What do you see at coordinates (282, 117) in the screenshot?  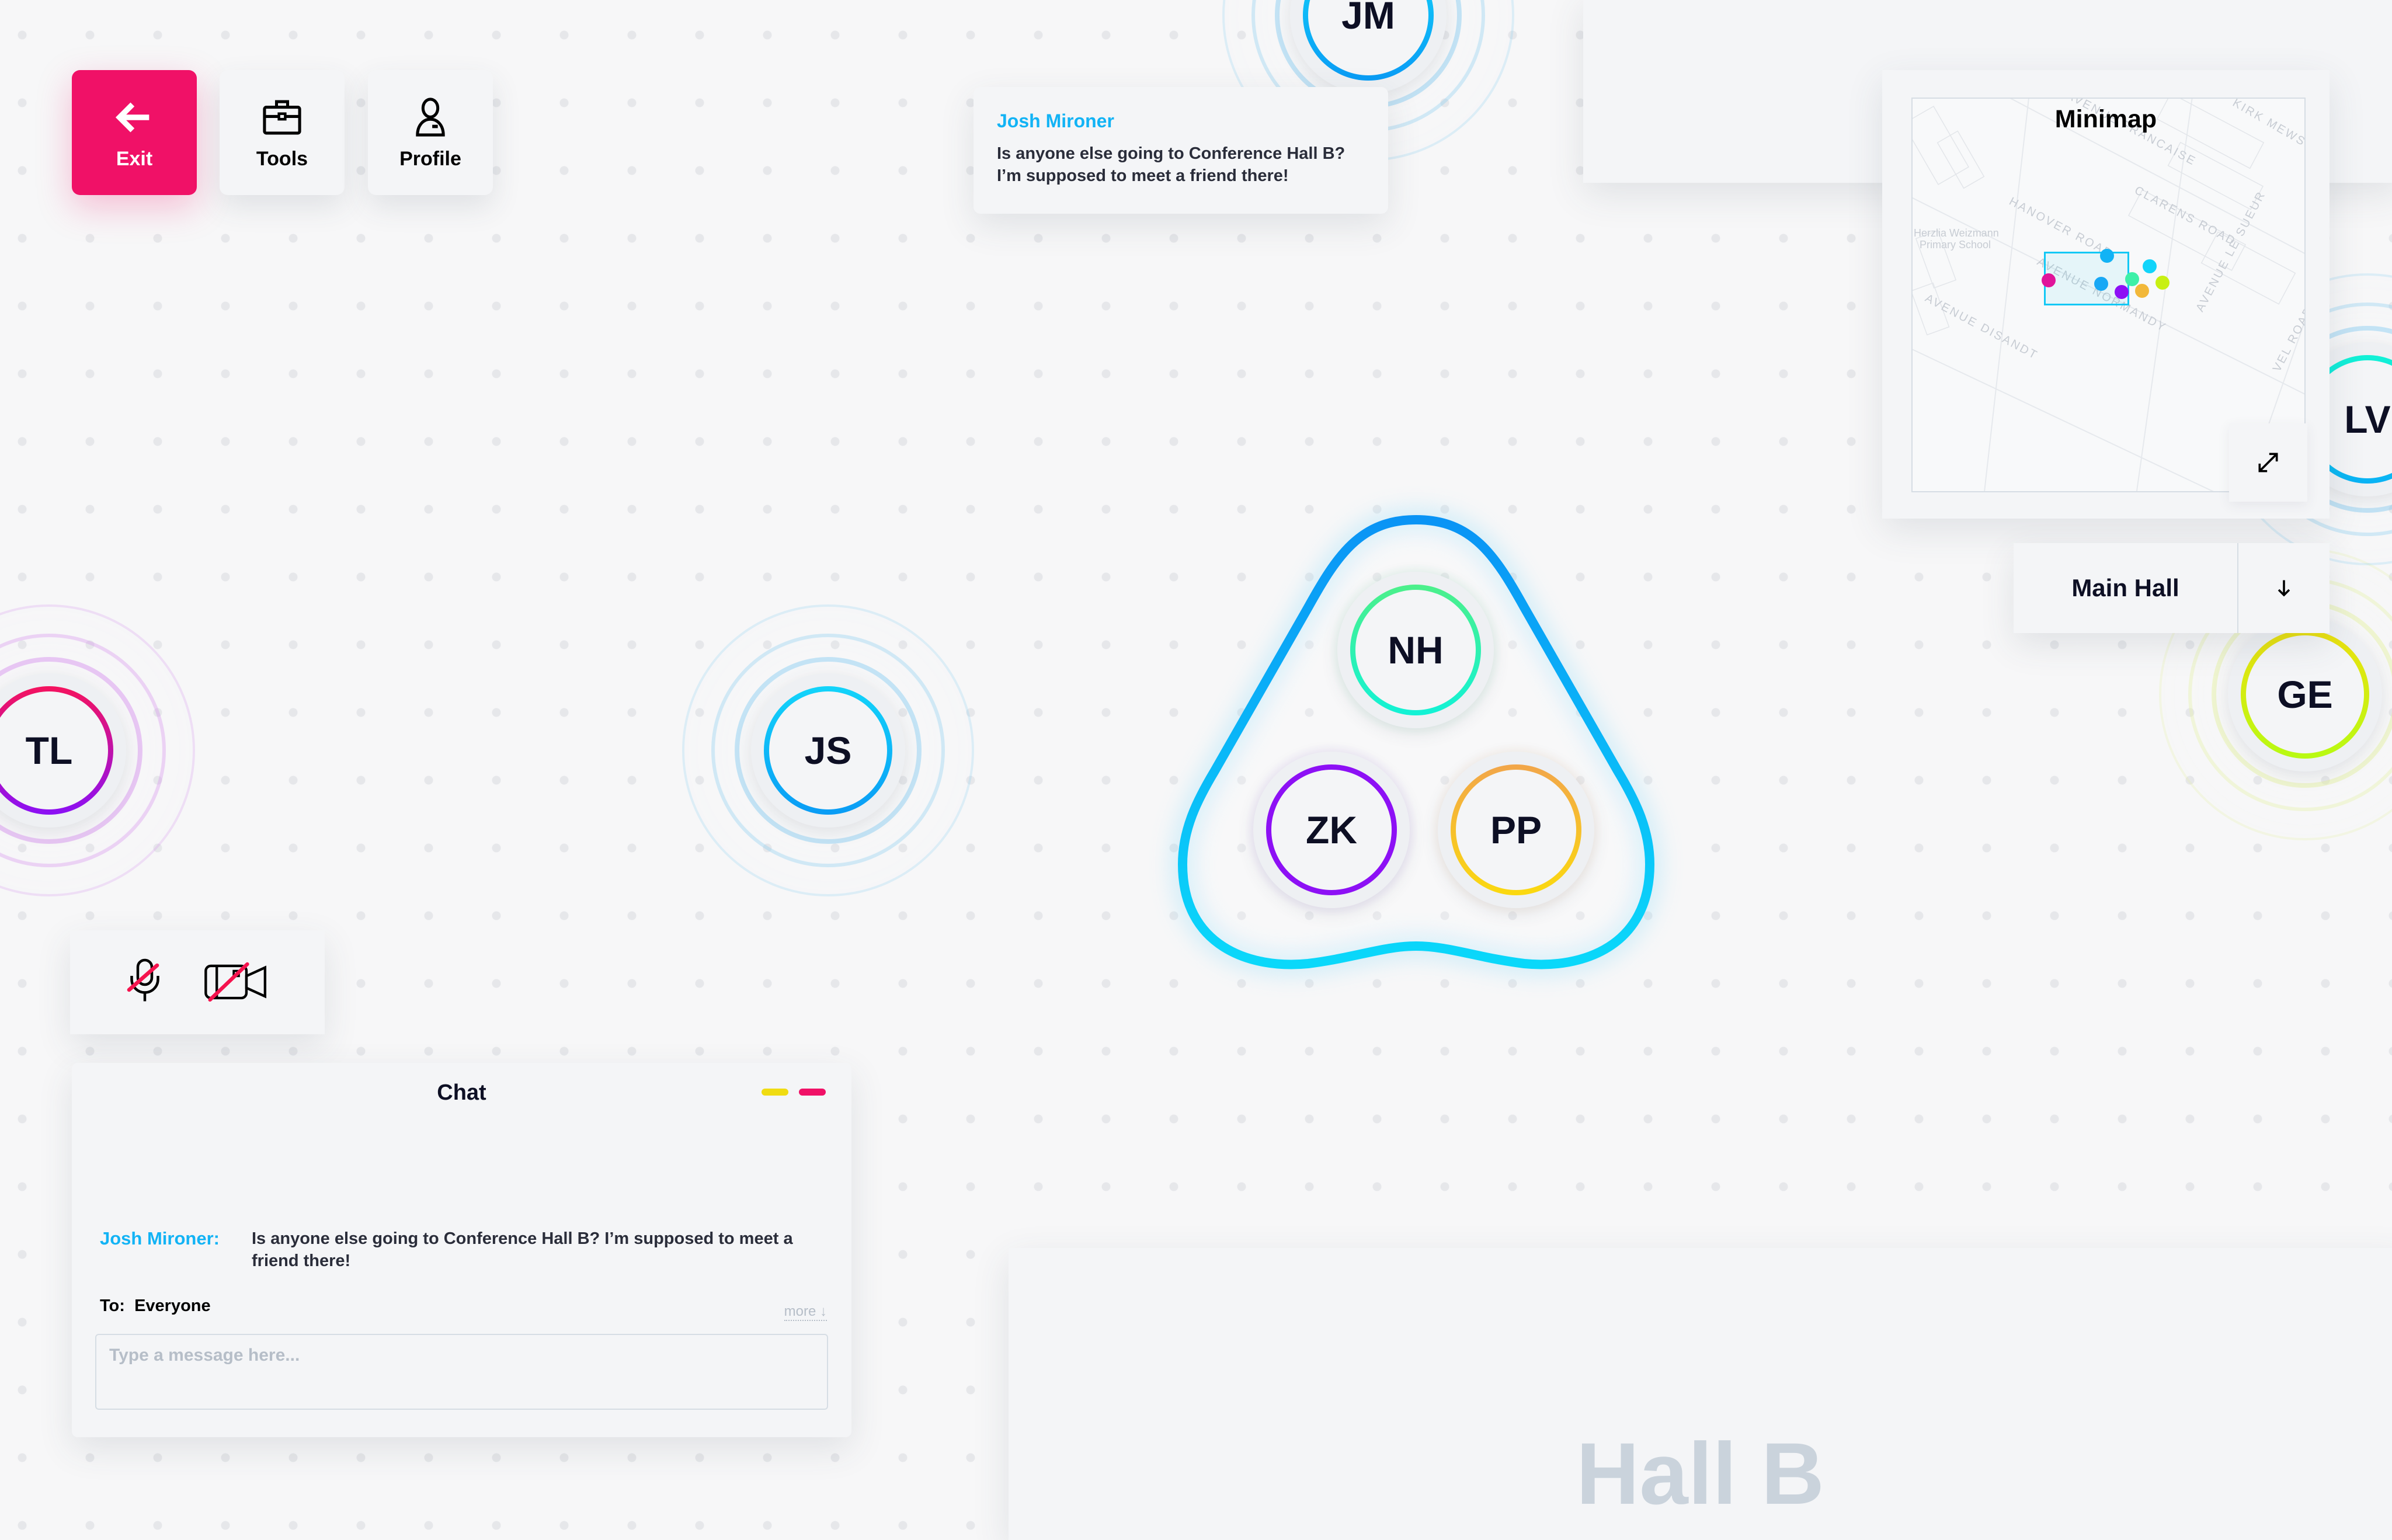 I see `briefcase-icon` at bounding box center [282, 117].